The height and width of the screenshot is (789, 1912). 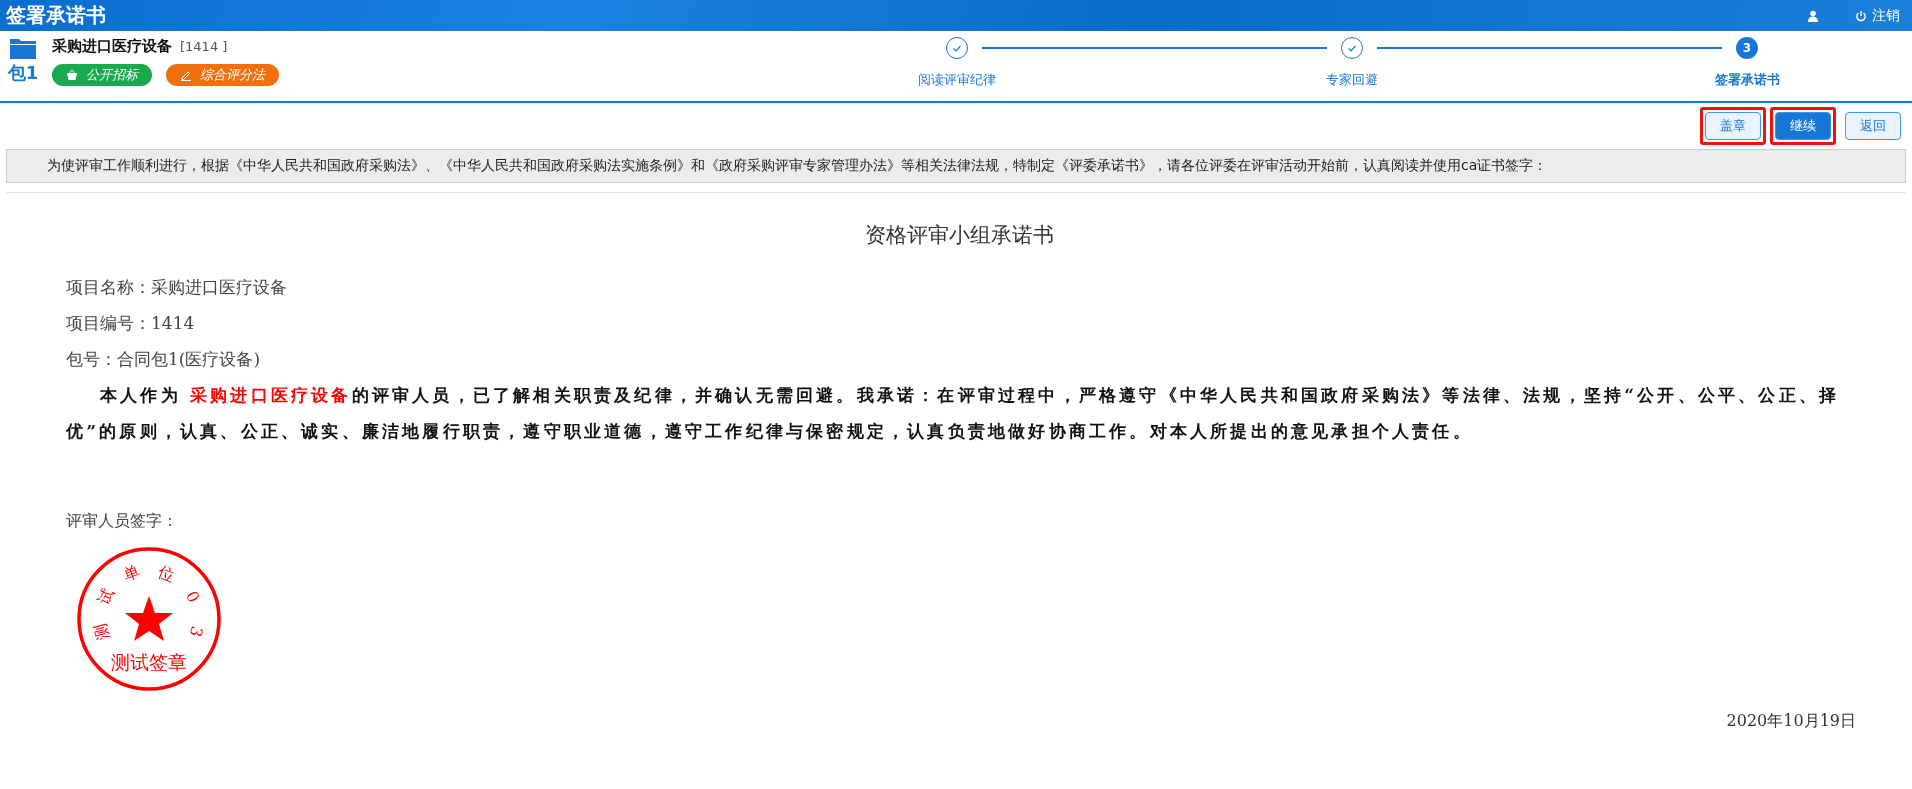 What do you see at coordinates (1861, 15) in the screenshot?
I see `power-icon` at bounding box center [1861, 15].